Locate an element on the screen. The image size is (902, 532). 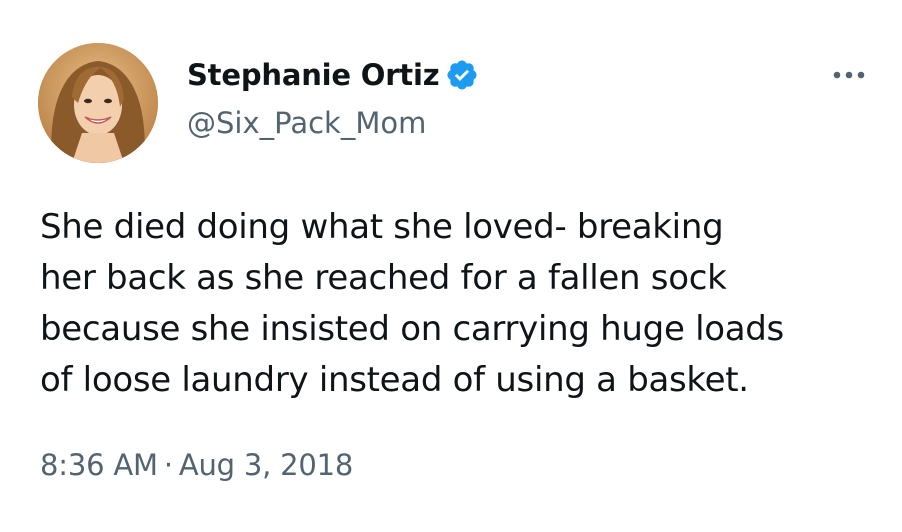
more-options-button is located at coordinates (849, 75).